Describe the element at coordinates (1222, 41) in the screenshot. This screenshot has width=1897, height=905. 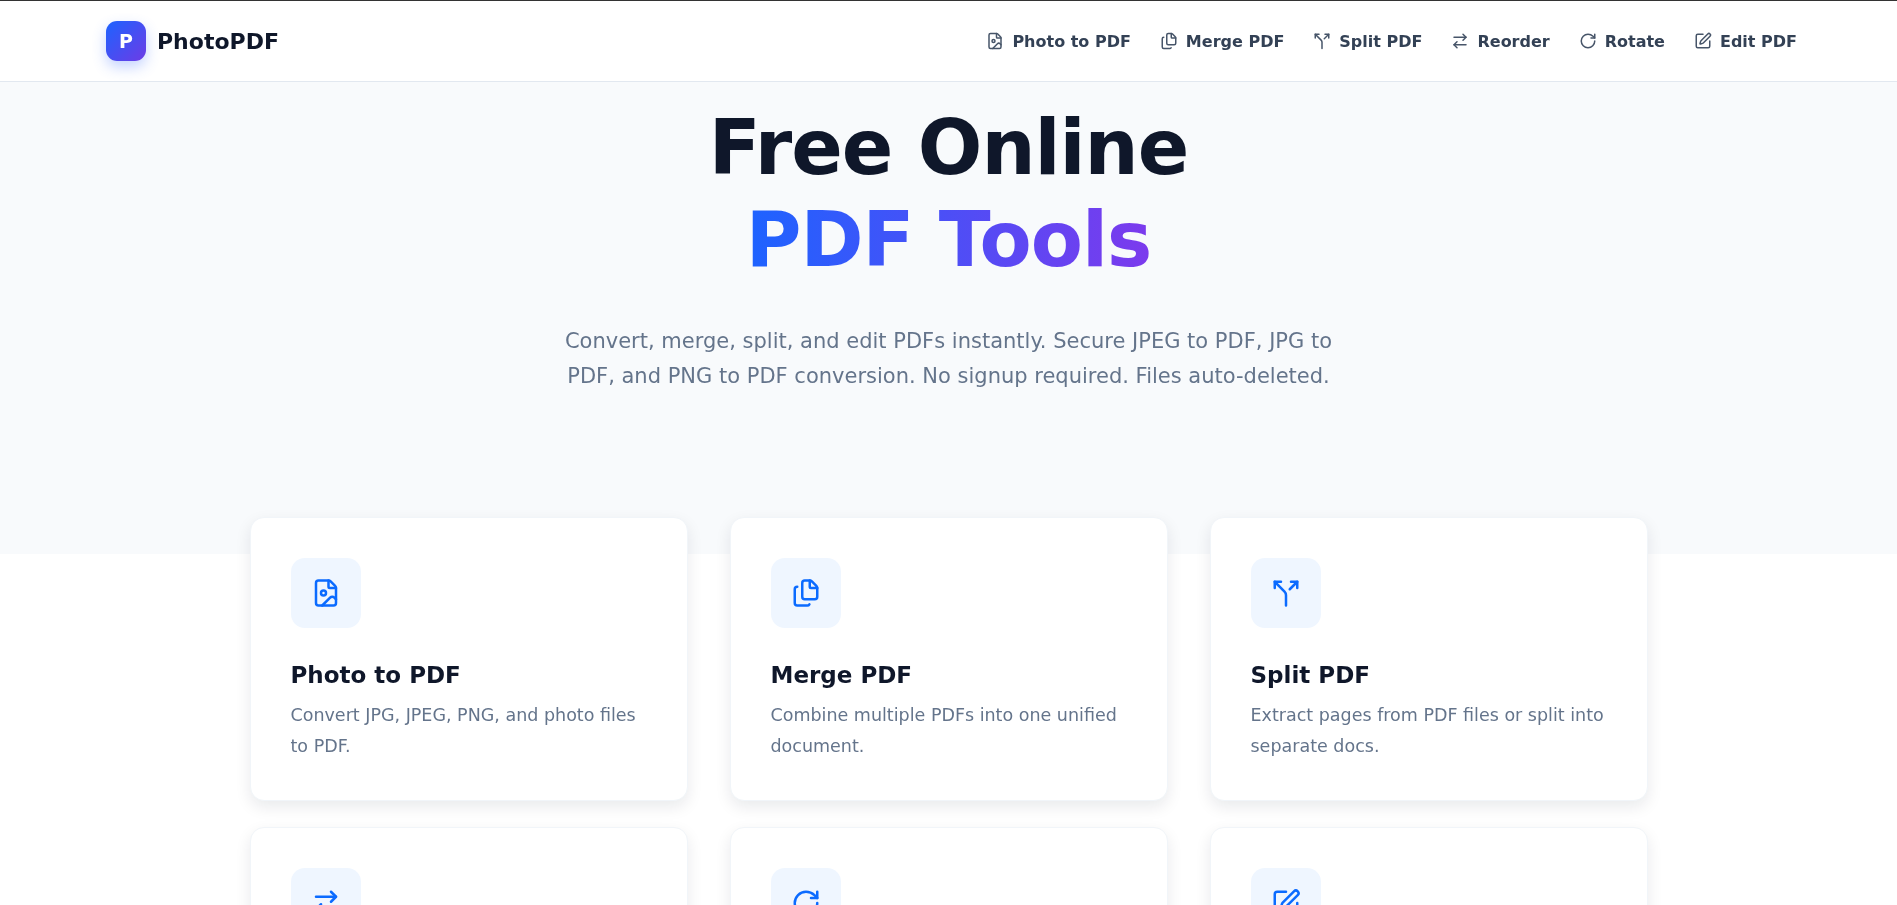
I see `nav-link: Merge PDF` at that location.